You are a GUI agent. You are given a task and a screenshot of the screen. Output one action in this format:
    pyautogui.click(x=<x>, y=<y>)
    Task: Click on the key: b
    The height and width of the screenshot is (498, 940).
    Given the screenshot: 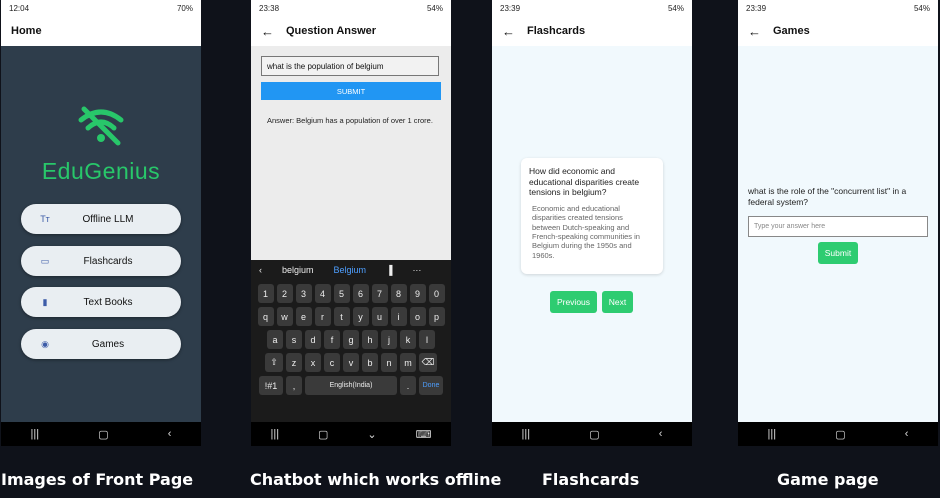 What is the action you would take?
    pyautogui.click(x=370, y=362)
    